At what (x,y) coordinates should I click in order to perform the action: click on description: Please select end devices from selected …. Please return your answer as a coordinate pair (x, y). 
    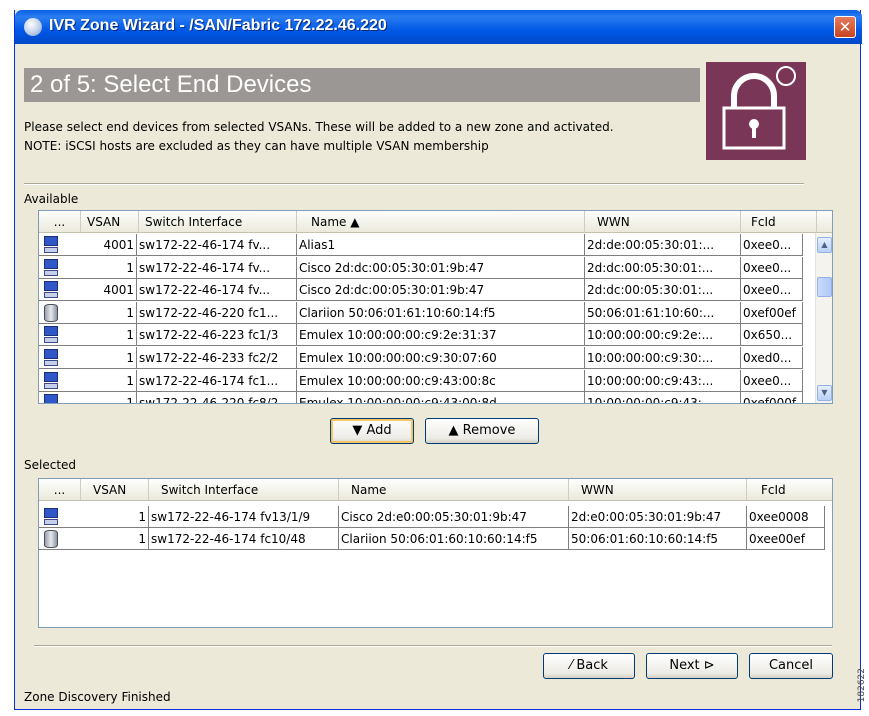
    Looking at the image, I should click on (319, 137).